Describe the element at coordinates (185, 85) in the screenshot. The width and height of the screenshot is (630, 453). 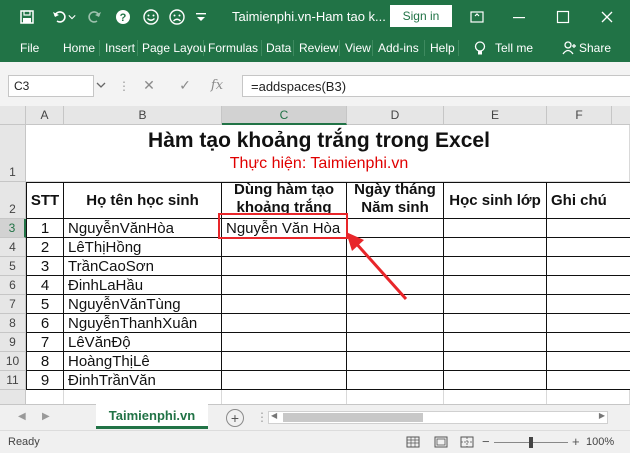
I see `enter-icon: ✓` at that location.